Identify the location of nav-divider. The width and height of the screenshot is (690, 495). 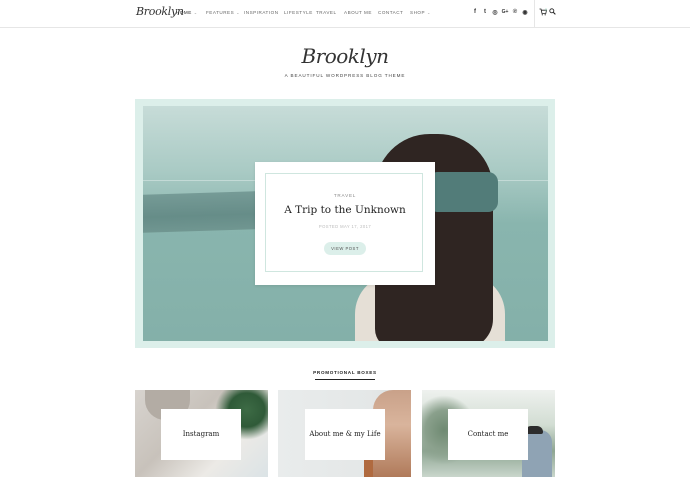
(534, 13).